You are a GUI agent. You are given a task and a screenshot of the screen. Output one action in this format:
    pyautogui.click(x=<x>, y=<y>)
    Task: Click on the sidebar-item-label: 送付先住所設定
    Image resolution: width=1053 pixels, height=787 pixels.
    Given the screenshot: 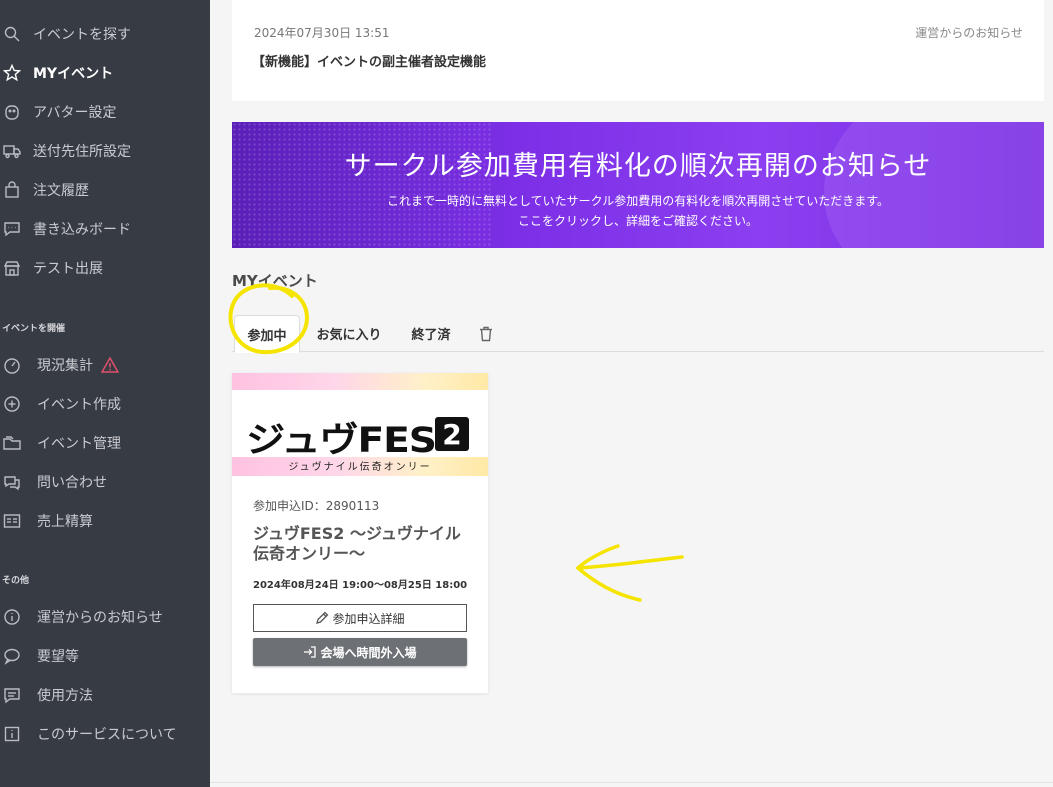 What is the action you would take?
    pyautogui.click(x=82, y=152)
    